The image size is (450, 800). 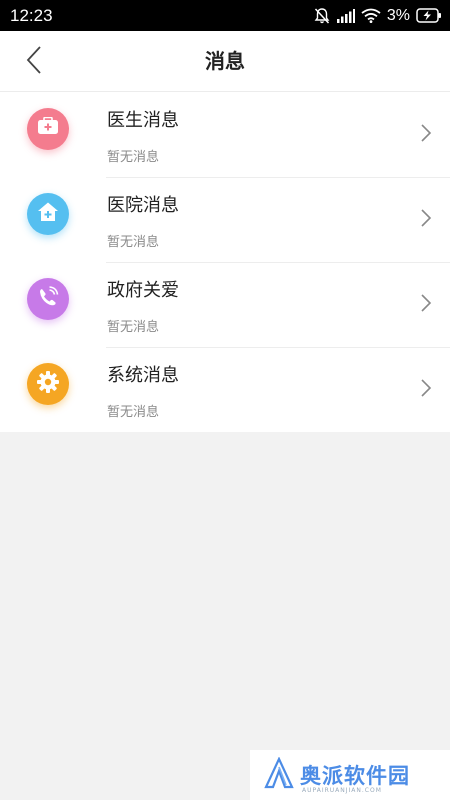 What do you see at coordinates (225, 219) in the screenshot?
I see `list-item-hospital-messages: 医院消息 暂无消息` at bounding box center [225, 219].